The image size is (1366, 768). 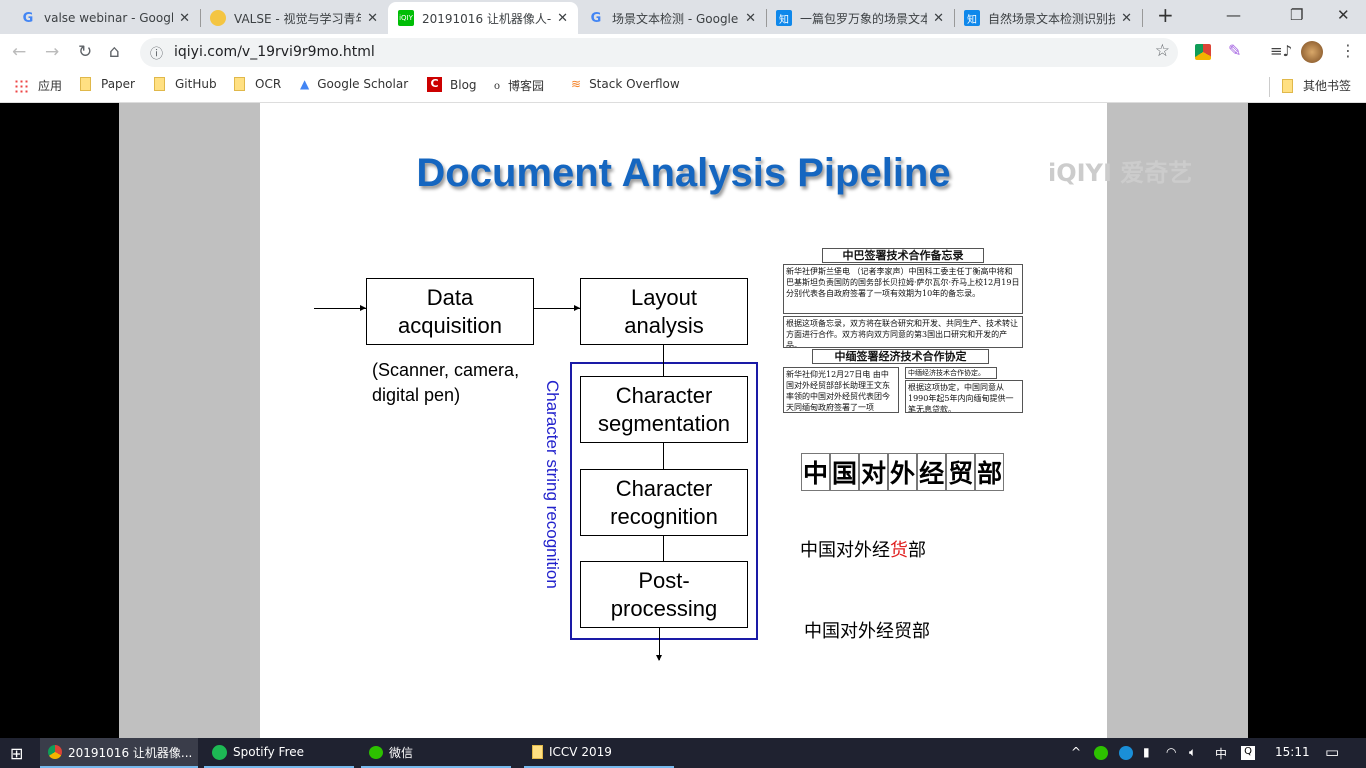 What do you see at coordinates (156, 52) in the screenshot?
I see `info-icon: ⓘ` at bounding box center [156, 52].